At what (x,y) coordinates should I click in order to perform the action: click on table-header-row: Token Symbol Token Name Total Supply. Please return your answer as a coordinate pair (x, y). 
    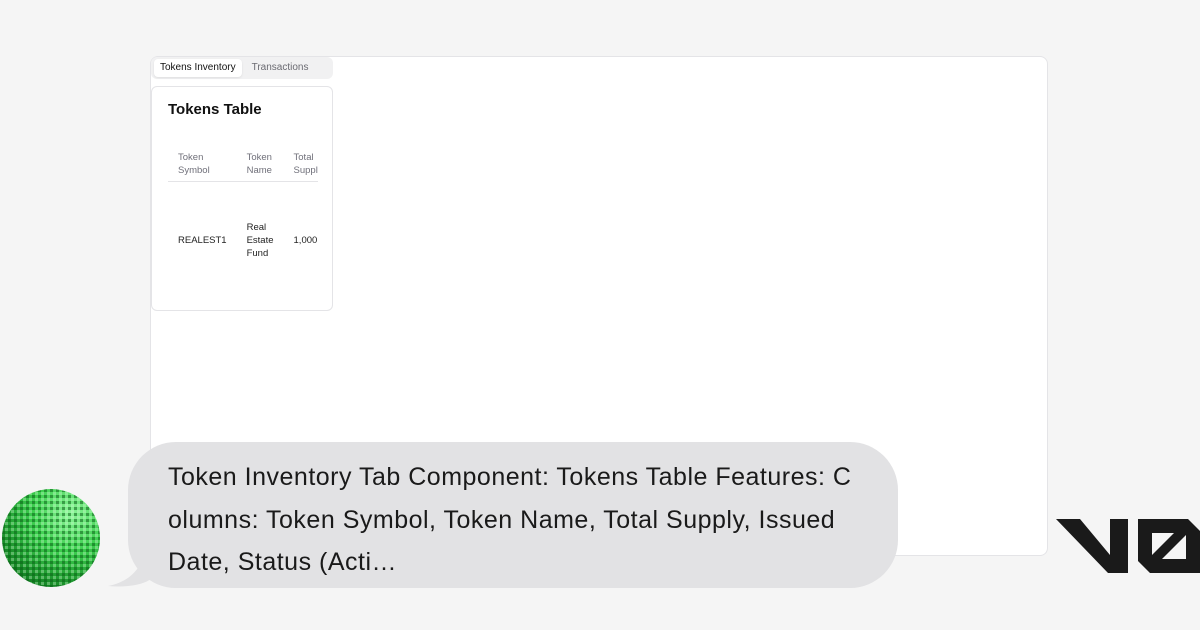
    Looking at the image, I should click on (243, 165).